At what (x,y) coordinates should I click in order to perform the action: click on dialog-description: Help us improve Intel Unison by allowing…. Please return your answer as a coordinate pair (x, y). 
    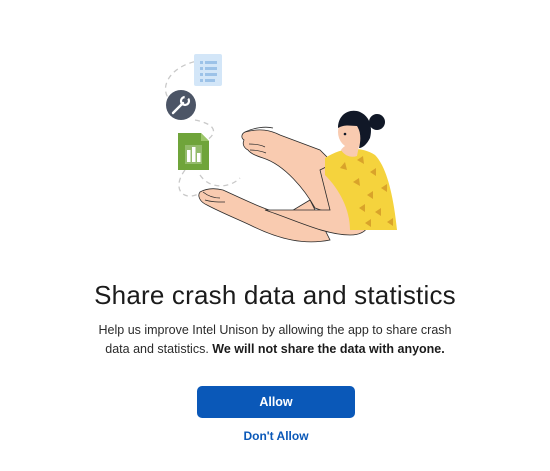
    Looking at the image, I should click on (275, 340).